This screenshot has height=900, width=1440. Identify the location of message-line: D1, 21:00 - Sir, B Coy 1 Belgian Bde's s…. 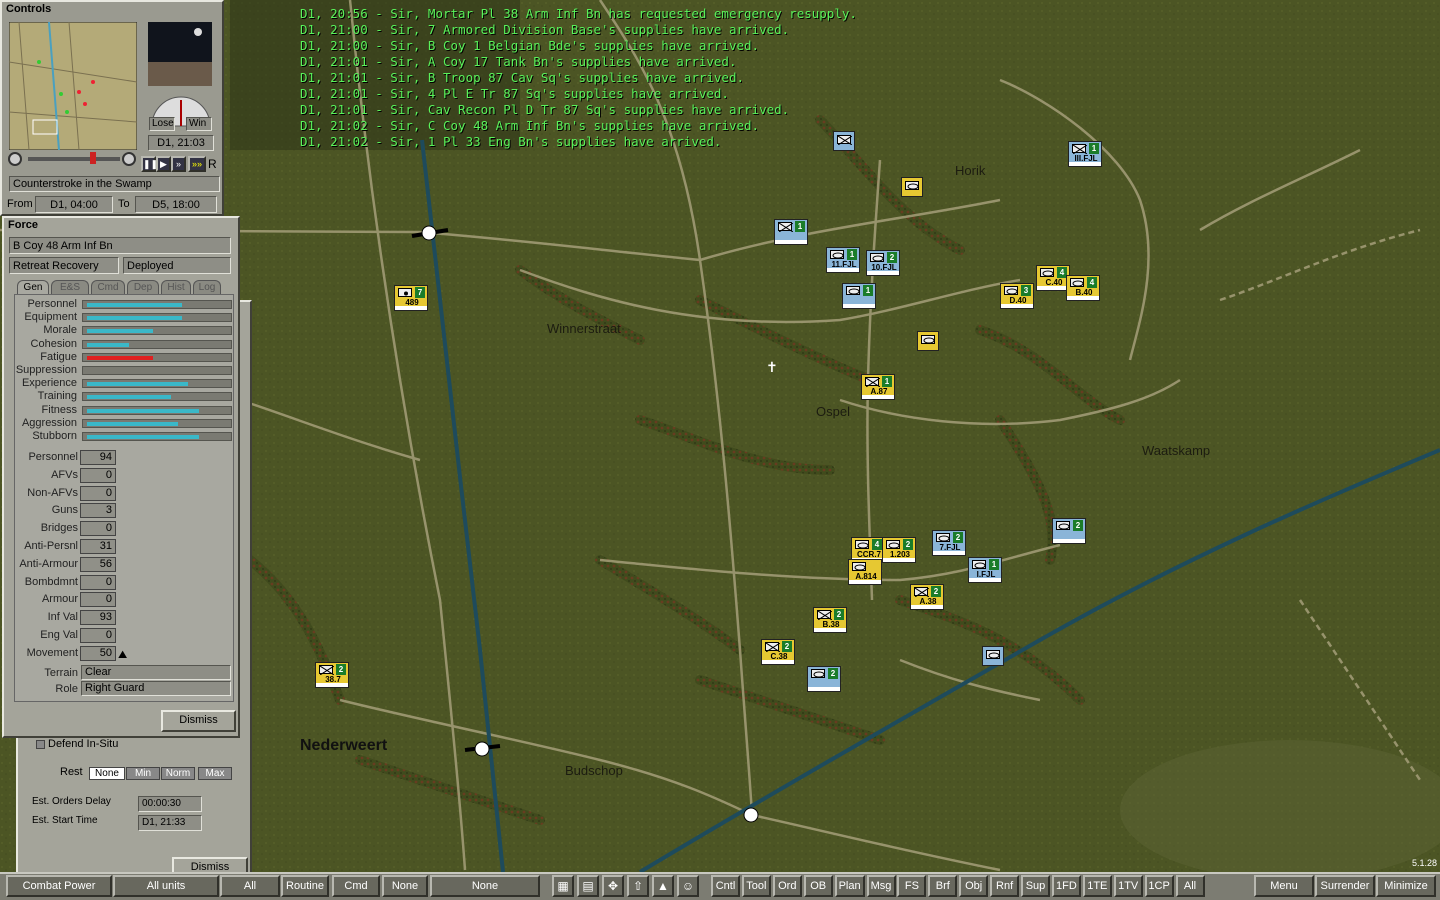
(530, 45).